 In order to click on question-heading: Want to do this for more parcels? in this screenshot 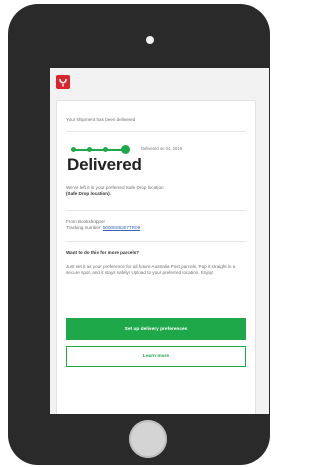, I will do `click(103, 252)`.